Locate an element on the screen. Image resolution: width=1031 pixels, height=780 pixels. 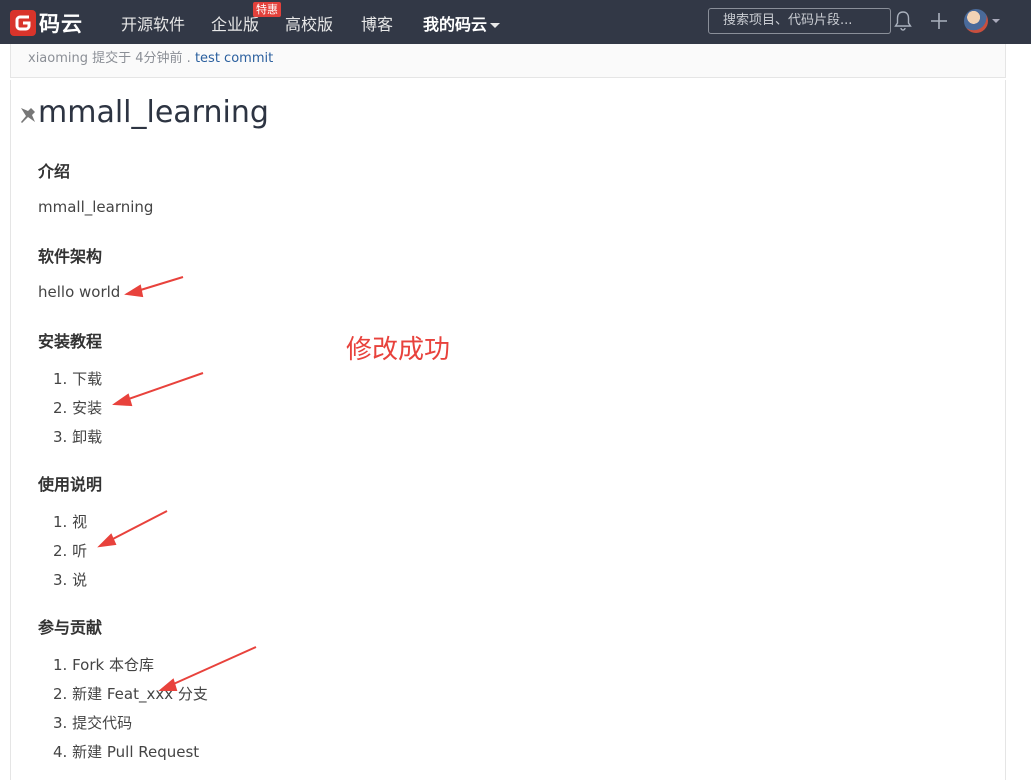
nav-education: 高校版 is located at coordinates (309, 23).